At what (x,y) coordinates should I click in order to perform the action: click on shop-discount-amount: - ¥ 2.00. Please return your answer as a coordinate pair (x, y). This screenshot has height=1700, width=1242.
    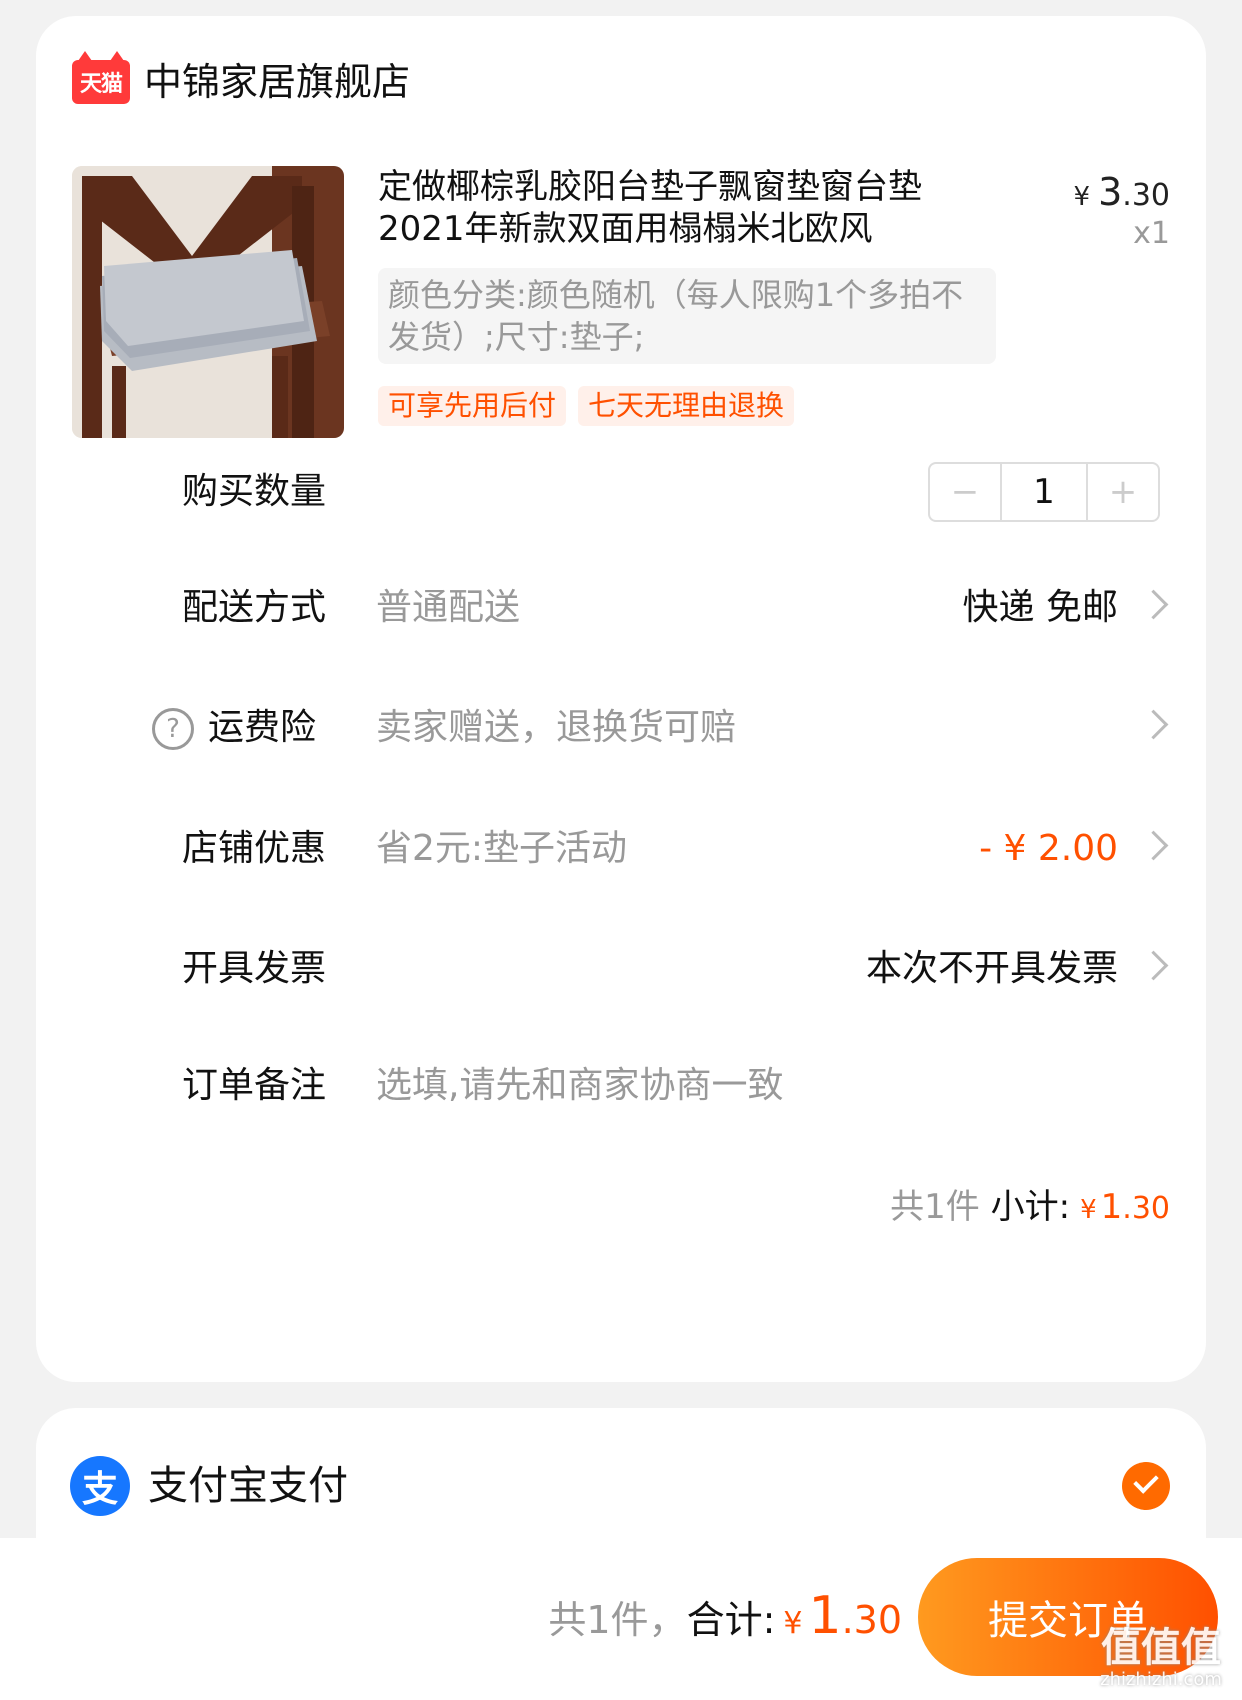
    Looking at the image, I should click on (1048, 848).